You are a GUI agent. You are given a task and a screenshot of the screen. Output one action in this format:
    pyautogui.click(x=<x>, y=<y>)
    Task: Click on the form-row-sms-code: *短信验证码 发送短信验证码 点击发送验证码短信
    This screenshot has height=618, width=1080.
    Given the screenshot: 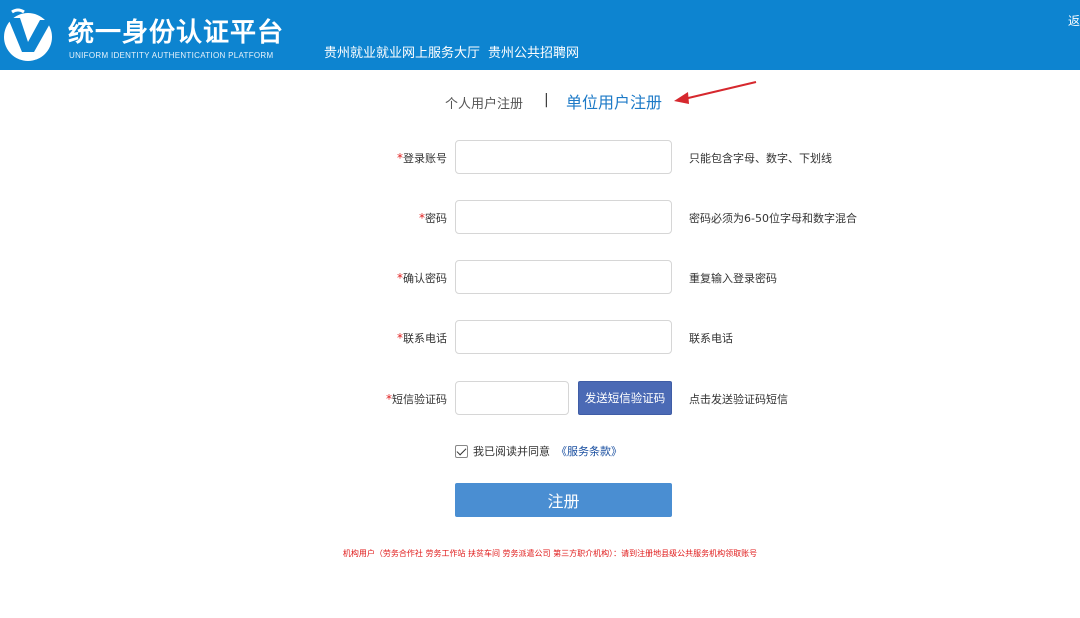 What is the action you would take?
    pyautogui.click(x=540, y=399)
    